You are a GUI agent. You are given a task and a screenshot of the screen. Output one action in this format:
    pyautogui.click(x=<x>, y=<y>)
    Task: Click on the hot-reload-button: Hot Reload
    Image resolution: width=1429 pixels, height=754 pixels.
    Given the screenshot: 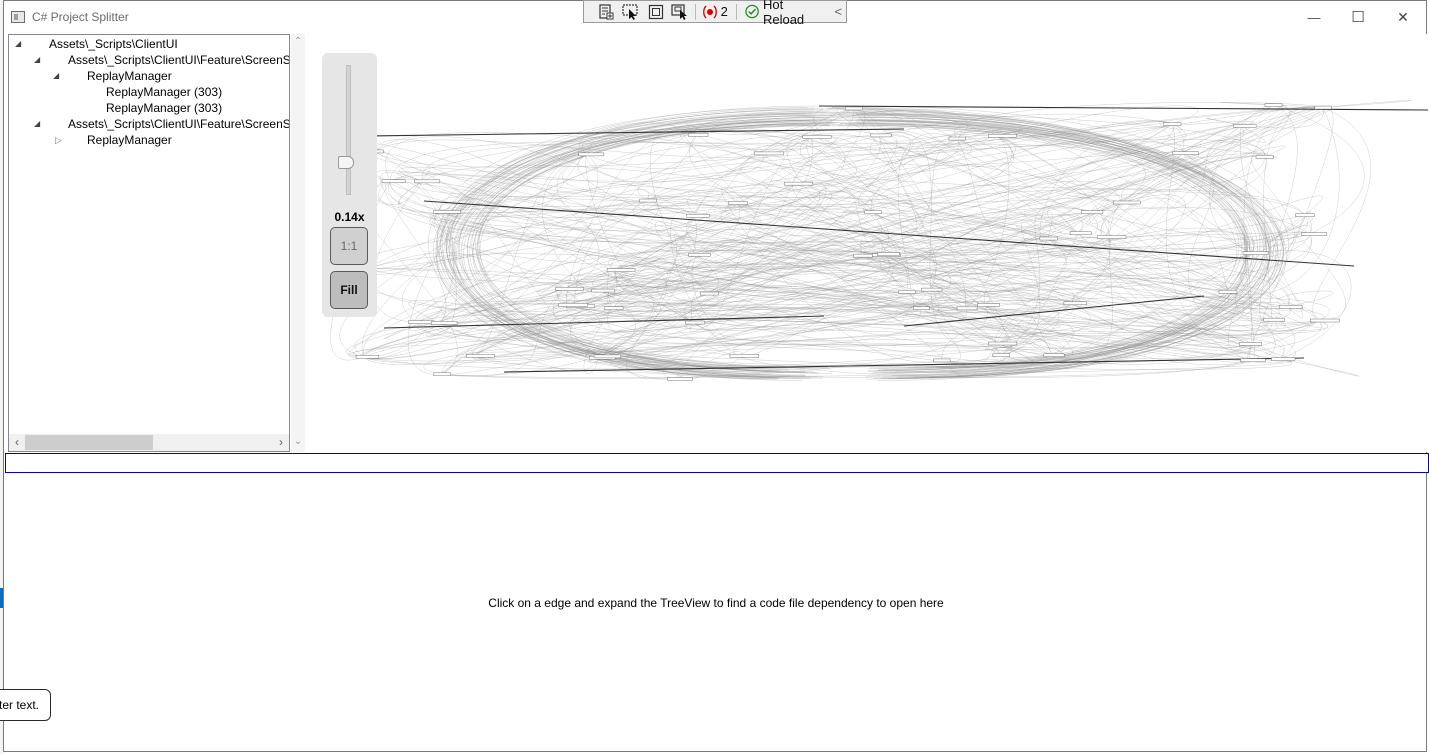 What is the action you would take?
    pyautogui.click(x=785, y=13)
    